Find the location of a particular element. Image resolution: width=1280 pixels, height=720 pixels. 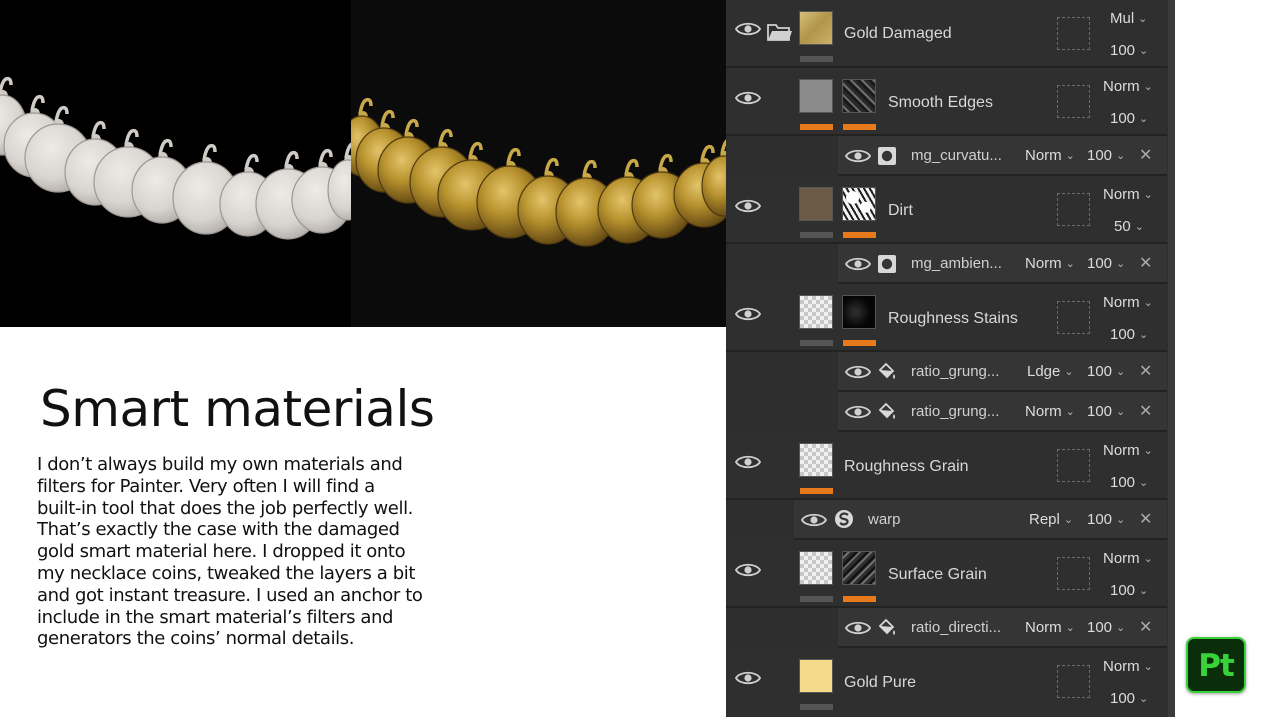

panel-scrollbar is located at coordinates (1171, 358).